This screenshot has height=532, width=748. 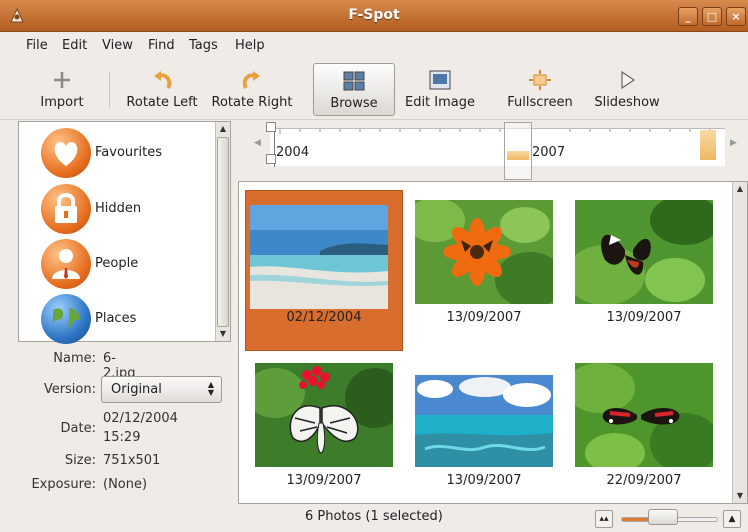 What do you see at coordinates (66, 153) in the screenshot?
I see `heart-icon` at bounding box center [66, 153].